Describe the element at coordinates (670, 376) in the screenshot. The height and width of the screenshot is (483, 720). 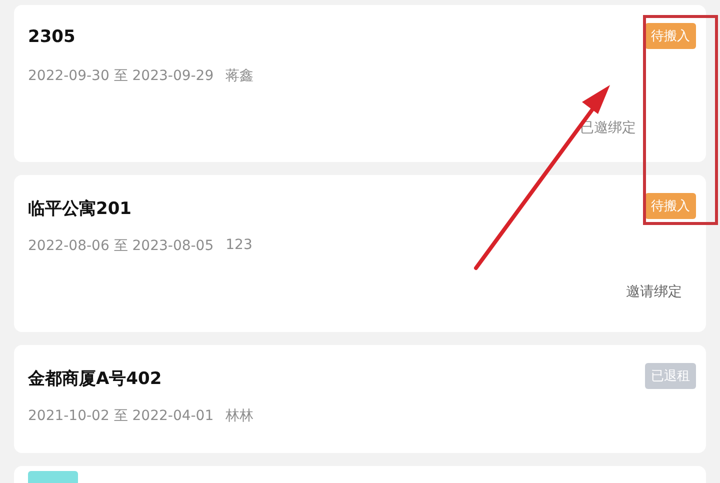
I see `status-tag: 已退租` at that location.